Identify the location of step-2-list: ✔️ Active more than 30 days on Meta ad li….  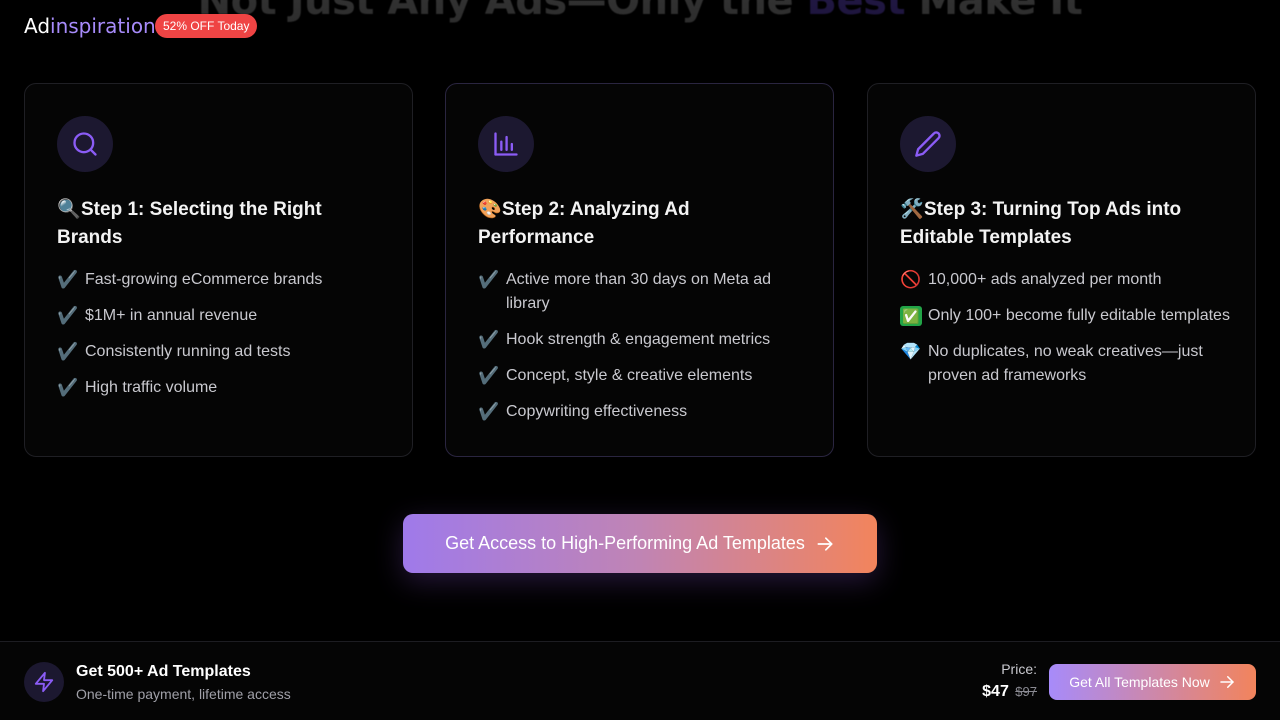
(643, 352).